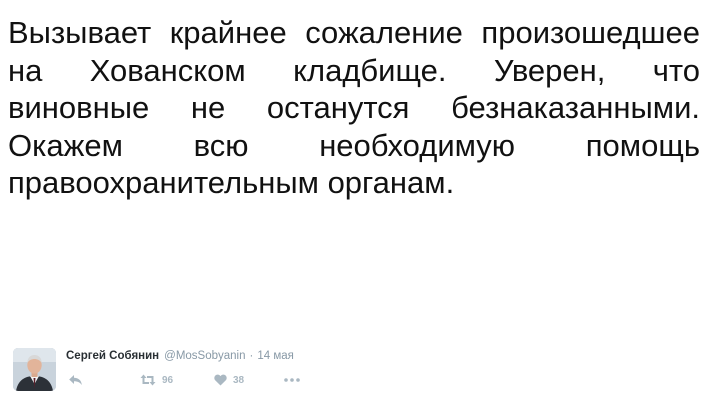 Image resolution: width=707 pixels, height=406 pixels. What do you see at coordinates (354, 32) in the screenshot?
I see `tweet-text-line: Вызывает крайнее сожаление произошедшее` at bounding box center [354, 32].